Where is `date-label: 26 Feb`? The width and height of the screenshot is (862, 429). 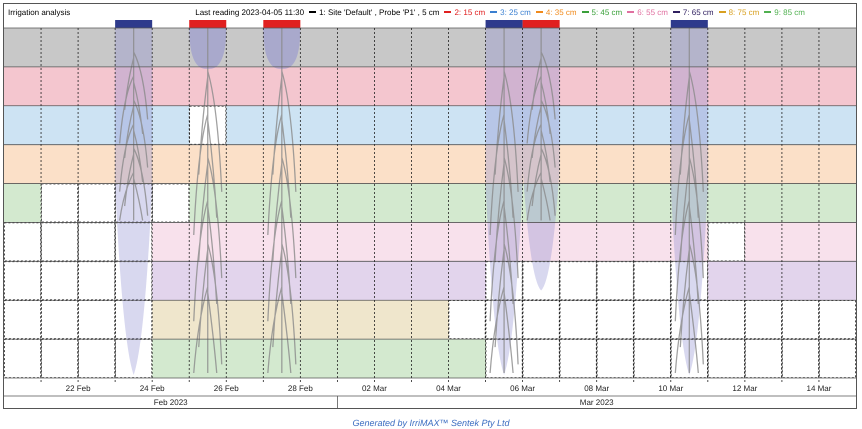
date-label: 26 Feb is located at coordinates (226, 388).